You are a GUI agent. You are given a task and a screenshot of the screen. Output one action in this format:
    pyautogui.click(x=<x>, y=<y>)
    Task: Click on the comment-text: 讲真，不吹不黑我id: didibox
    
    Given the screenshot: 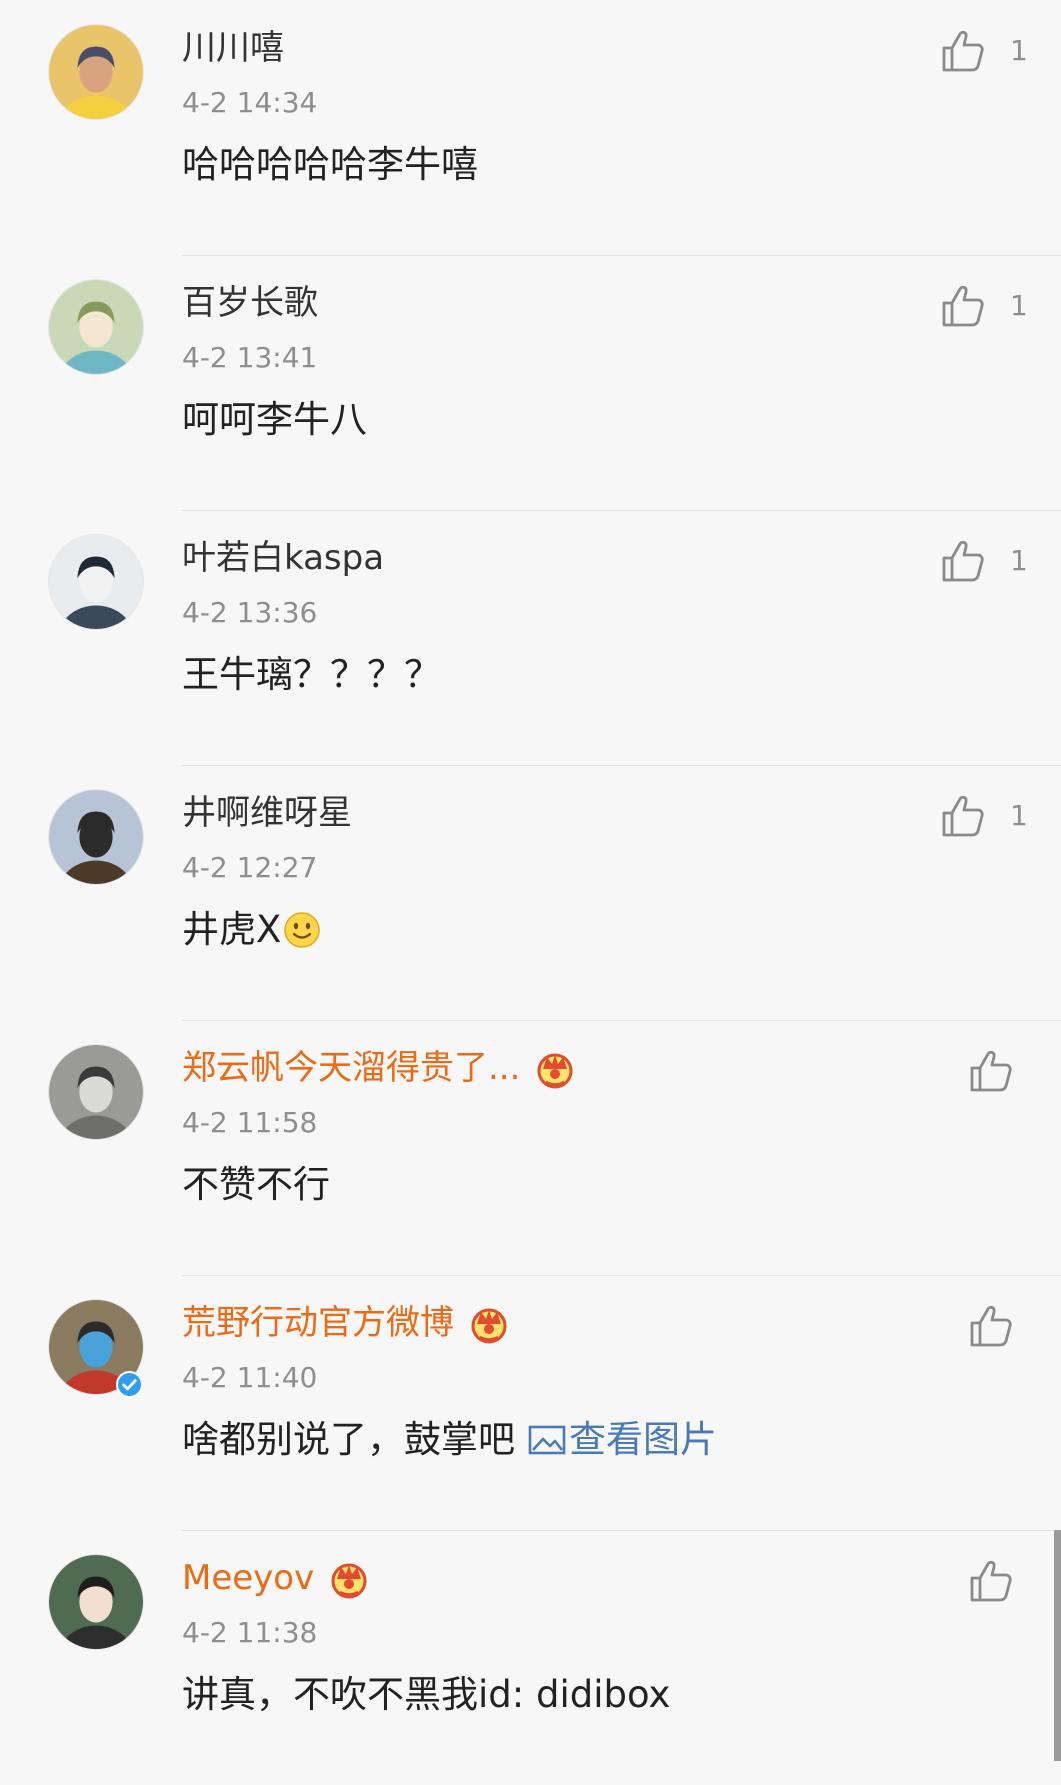 What is the action you would take?
    pyautogui.click(x=426, y=1694)
    